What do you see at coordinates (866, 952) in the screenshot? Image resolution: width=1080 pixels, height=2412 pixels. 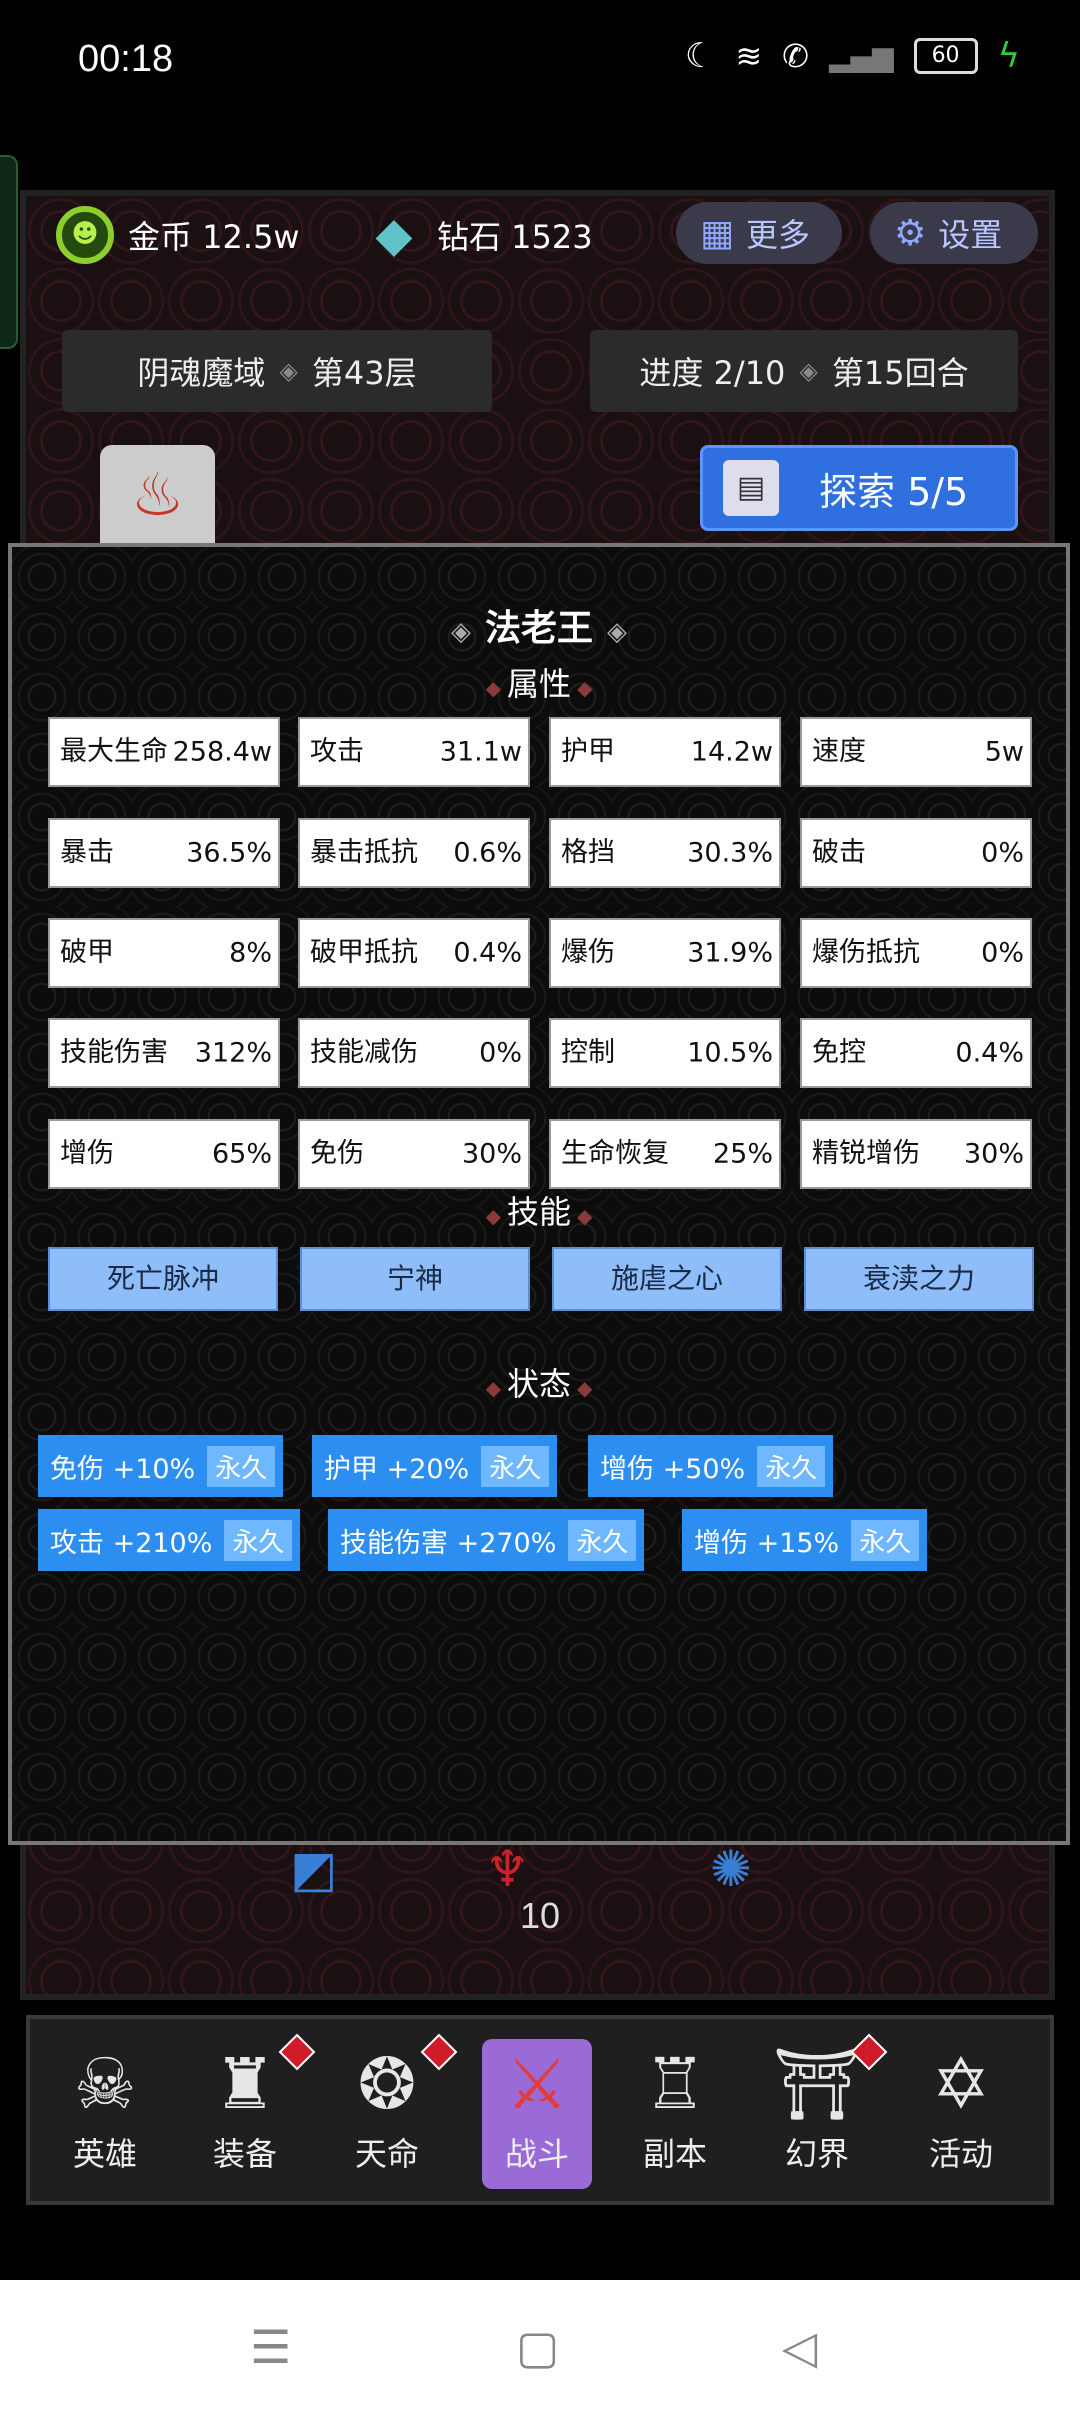 I see `attribute-name: 爆伤抵抗` at bounding box center [866, 952].